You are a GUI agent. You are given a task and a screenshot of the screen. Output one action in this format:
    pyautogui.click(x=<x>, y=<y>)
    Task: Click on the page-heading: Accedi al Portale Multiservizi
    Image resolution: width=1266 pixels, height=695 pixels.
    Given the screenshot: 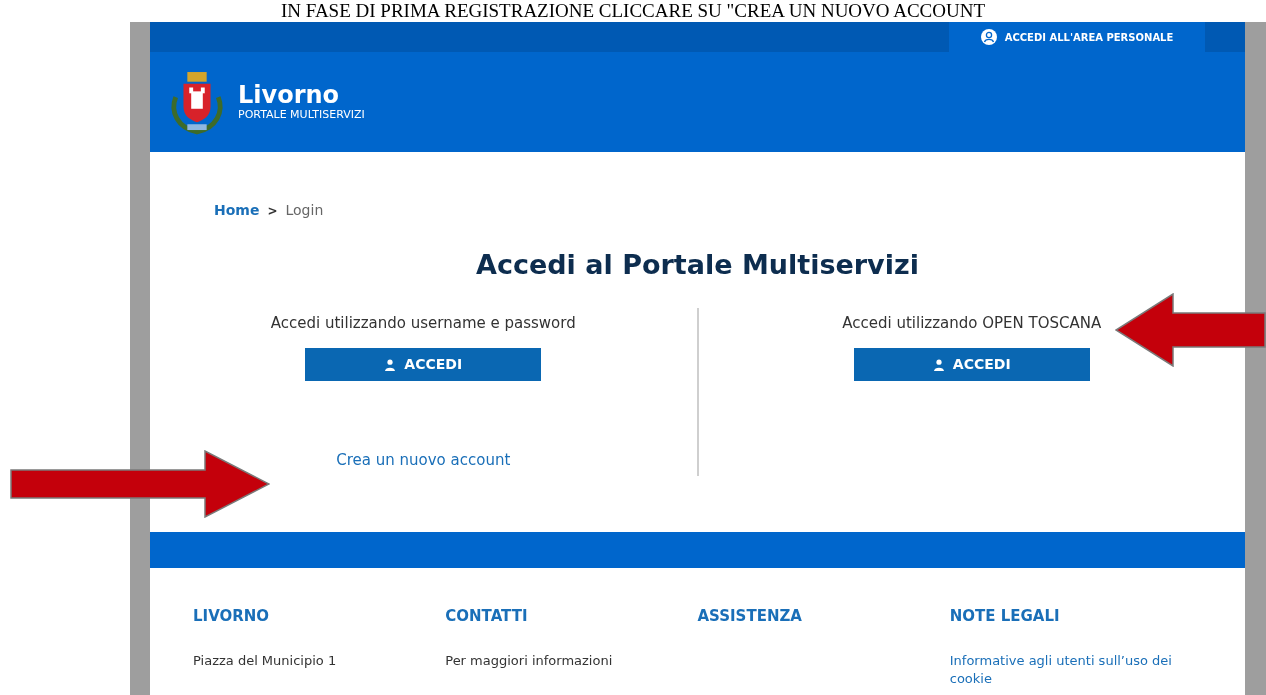 What is the action you would take?
    pyautogui.click(x=697, y=265)
    